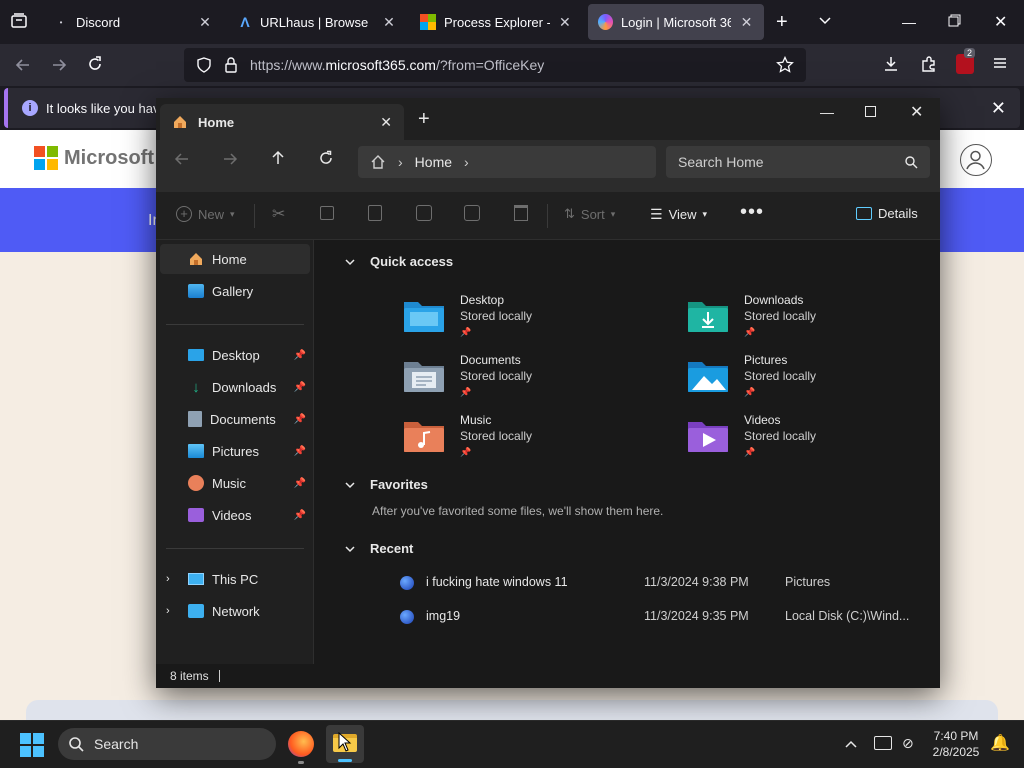 The height and width of the screenshot is (768, 1024). Describe the element at coordinates (1000, 743) in the screenshot. I see `notification-bell-icon: 🔔` at that location.